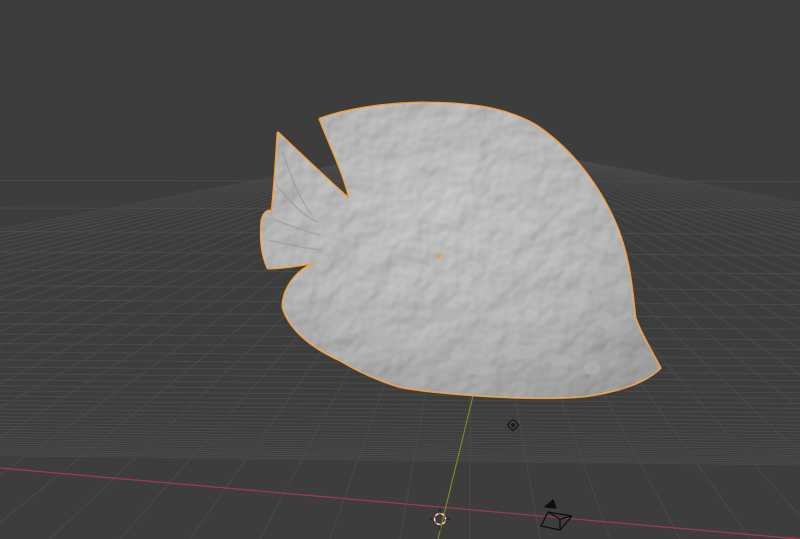 This screenshot has width=800, height=539. What do you see at coordinates (513, 425) in the screenshot?
I see `light-icon` at bounding box center [513, 425].